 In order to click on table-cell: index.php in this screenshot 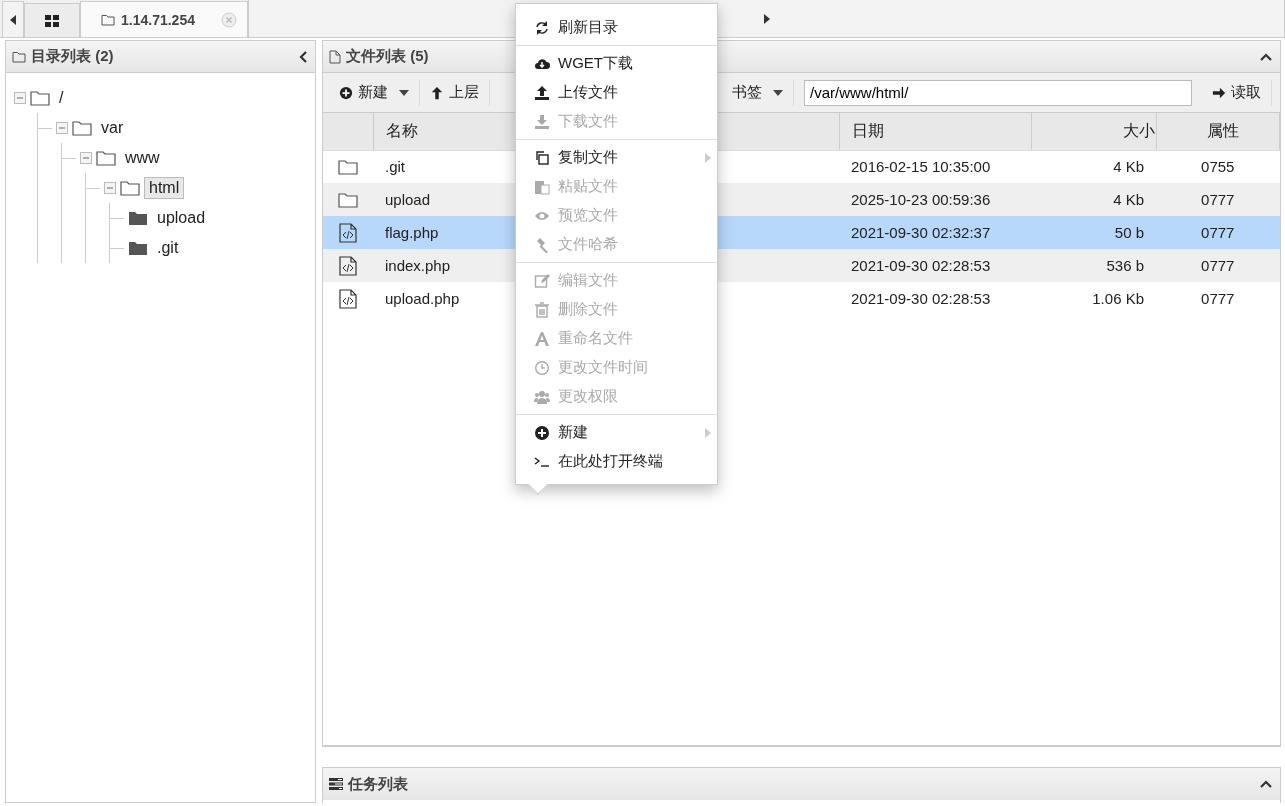, I will do `click(418, 265)`.